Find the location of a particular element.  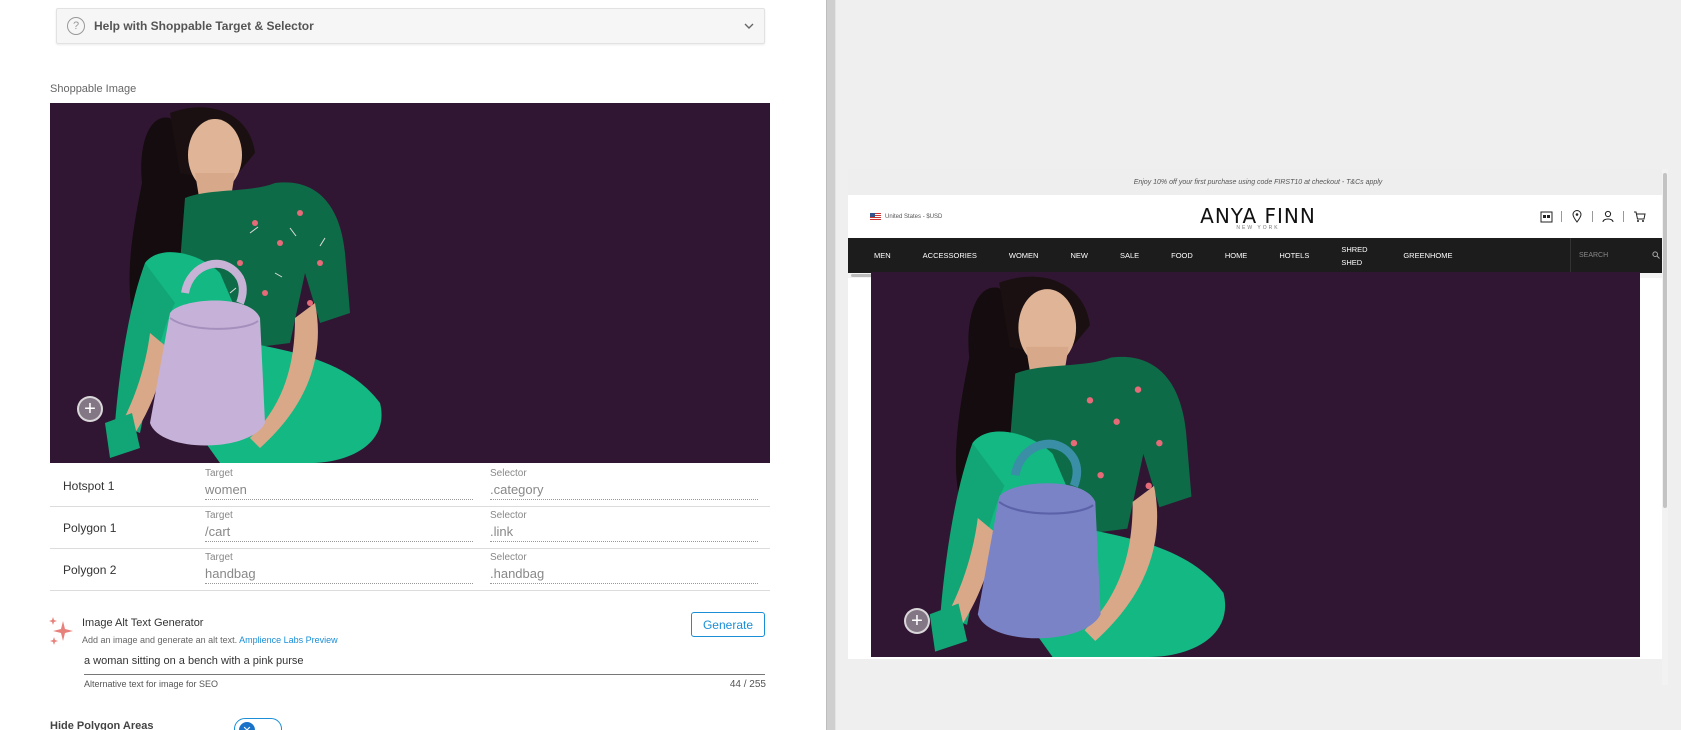

row-name: Hotspot 1 is located at coordinates (89, 486).